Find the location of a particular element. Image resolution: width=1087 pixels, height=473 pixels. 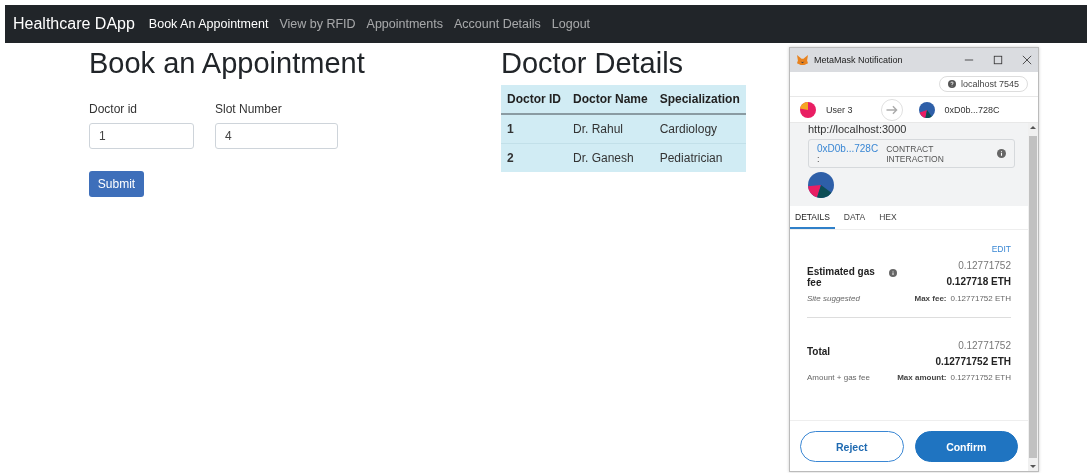

table-cell: 2 is located at coordinates (534, 157).